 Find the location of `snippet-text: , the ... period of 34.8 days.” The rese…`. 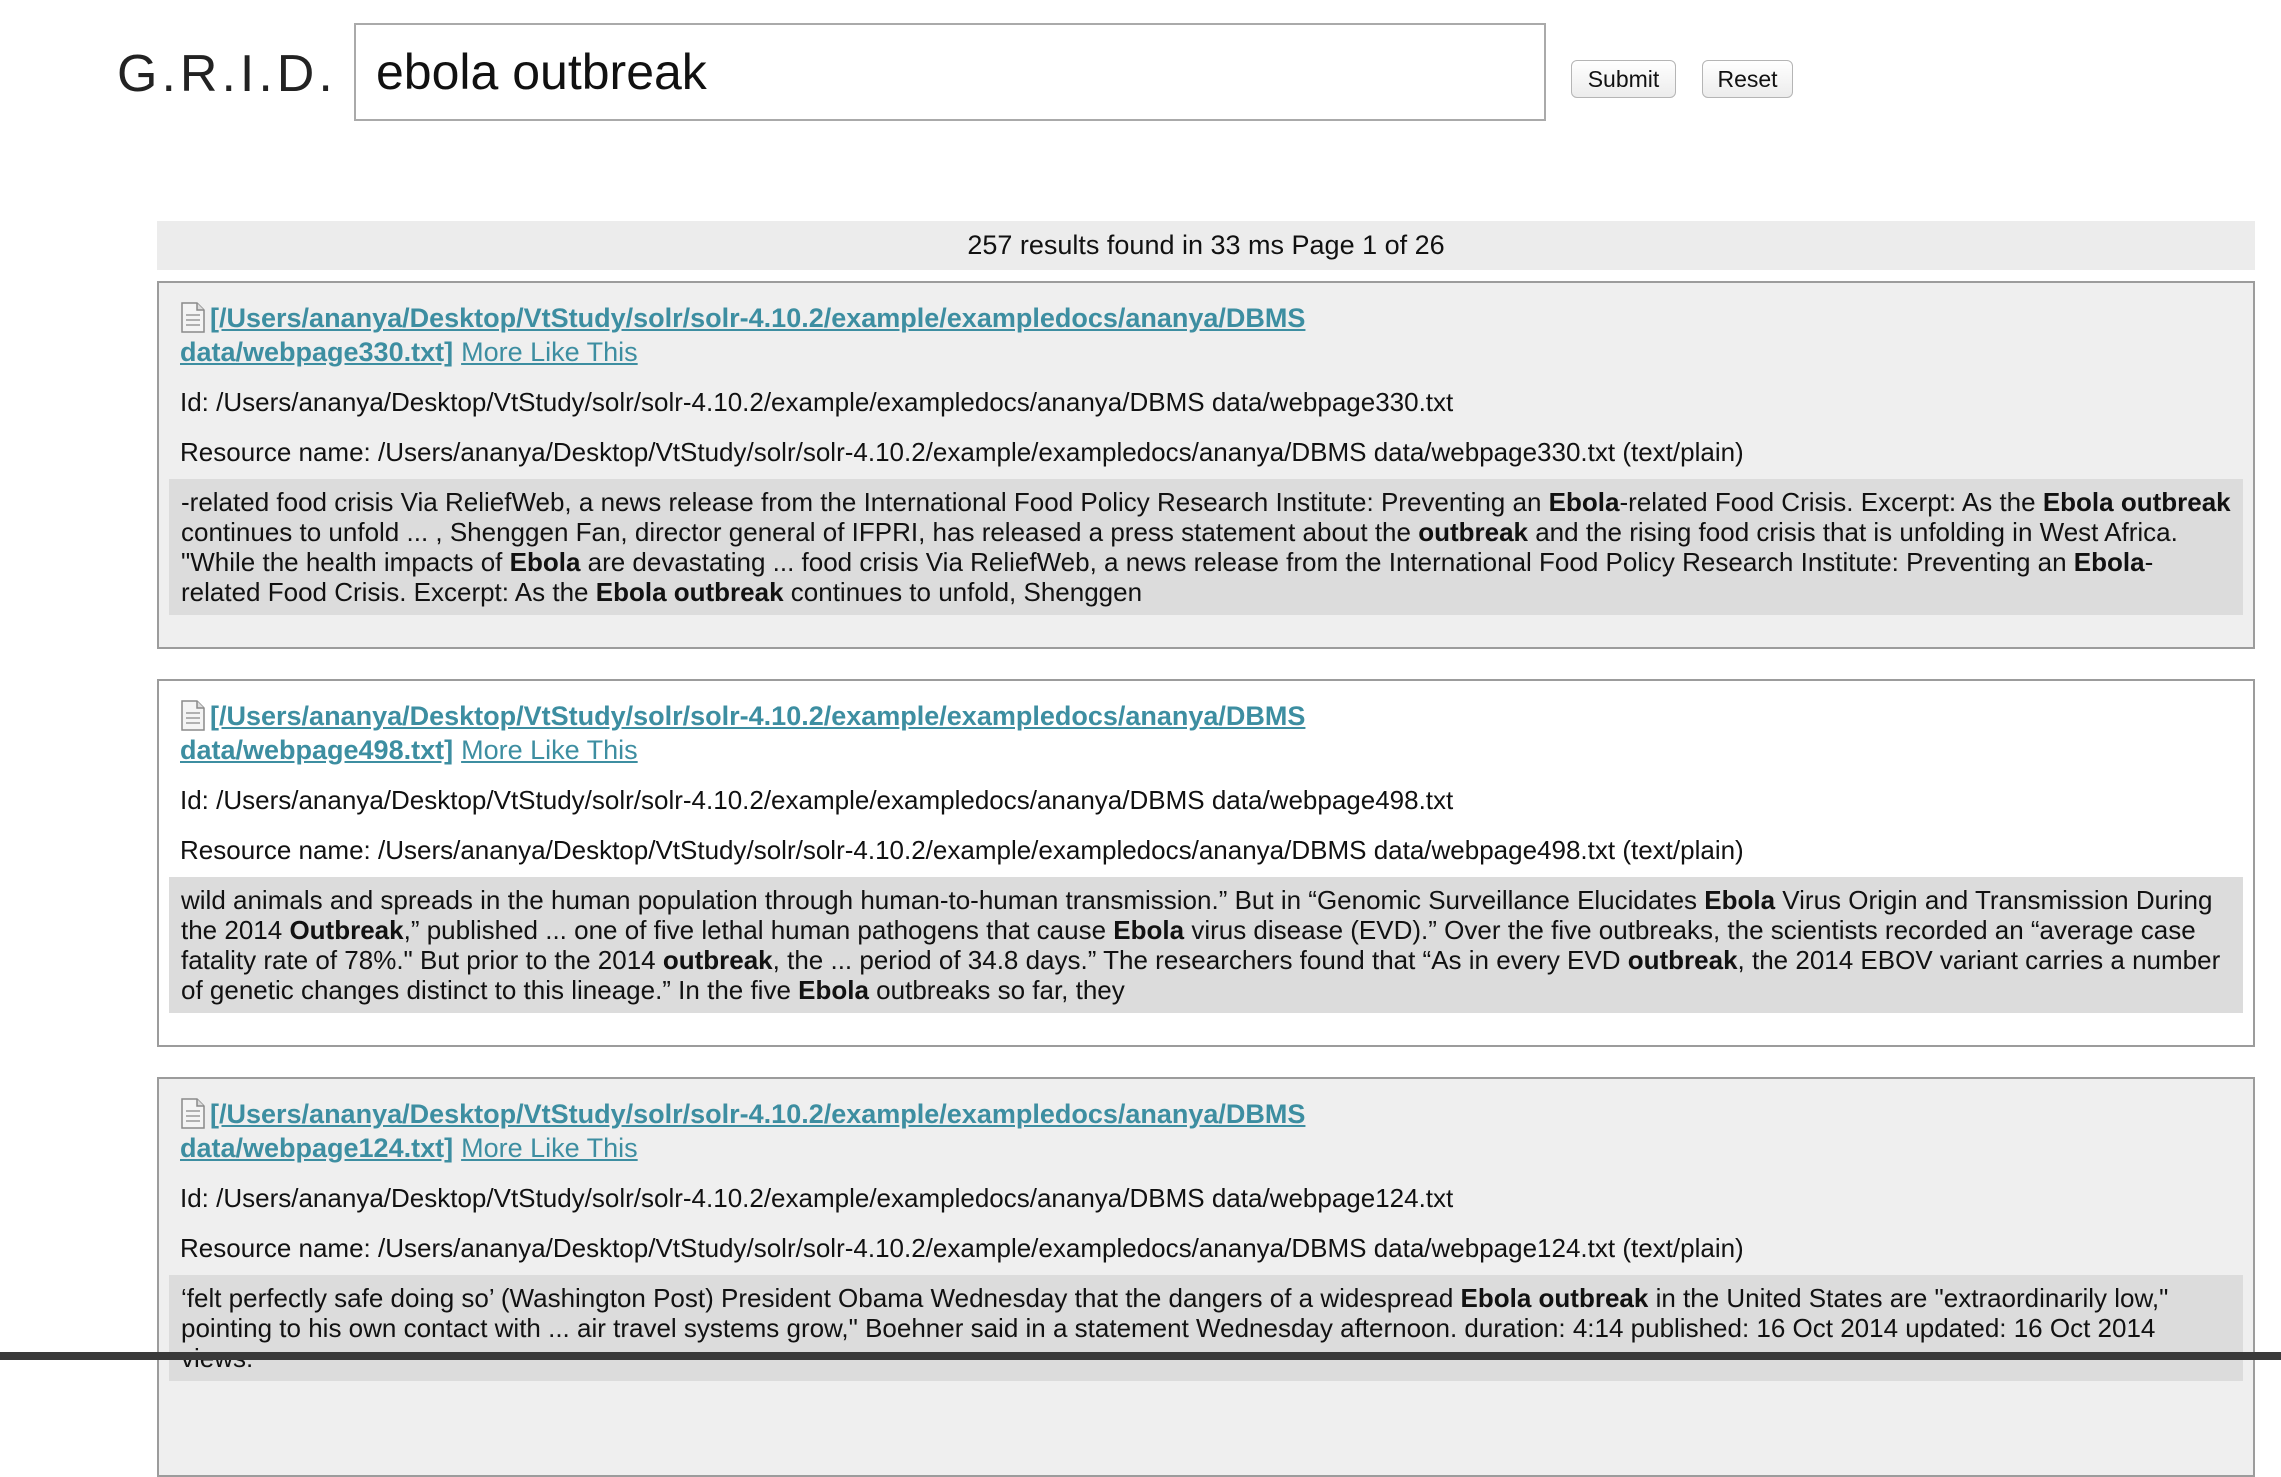

snippet-text: , the ... period of 34.8 days.” The rese… is located at coordinates (1200, 960).